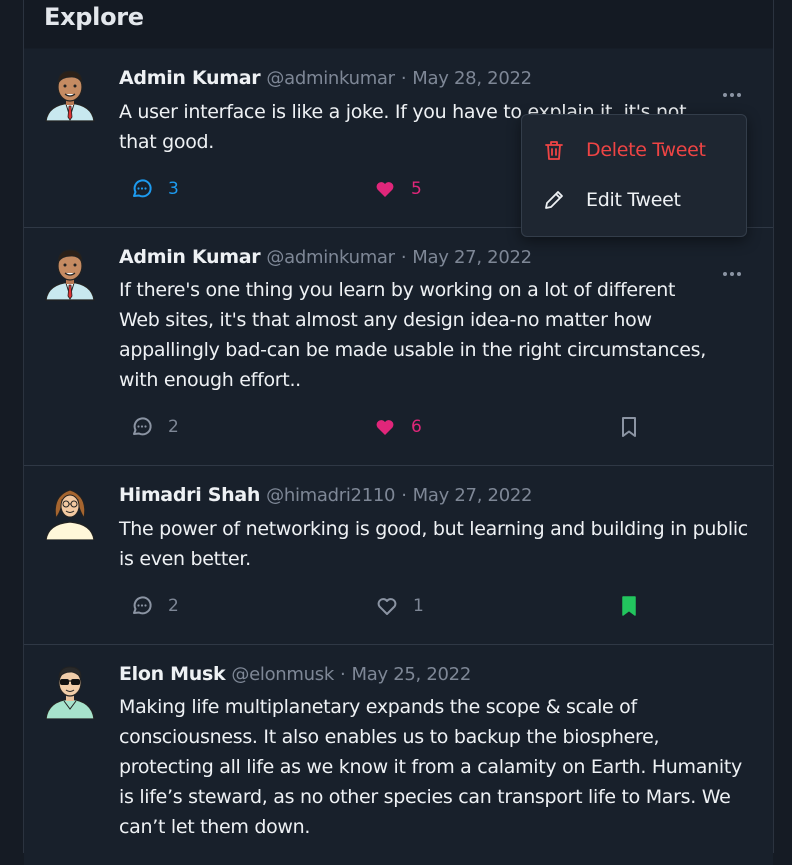  Describe the element at coordinates (173, 189) in the screenshot. I see `reply-count: 3` at that location.